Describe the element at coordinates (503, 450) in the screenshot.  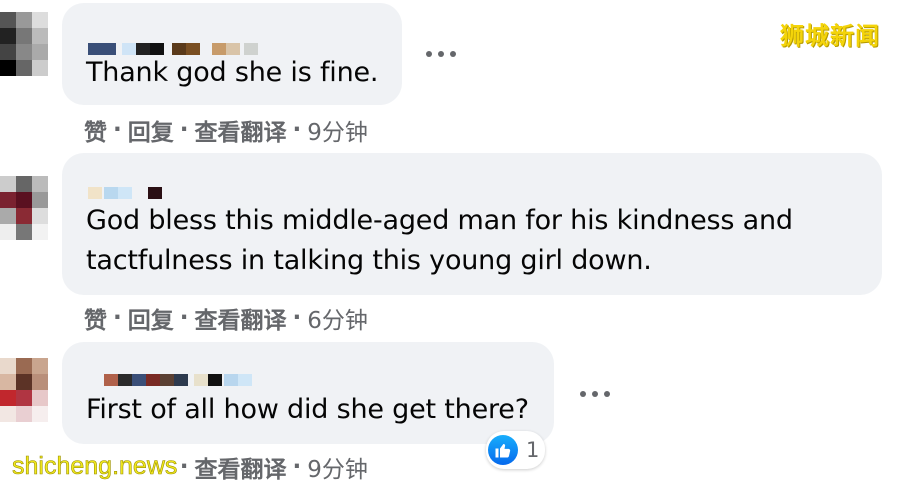
I see `thumbs-up-icon` at that location.